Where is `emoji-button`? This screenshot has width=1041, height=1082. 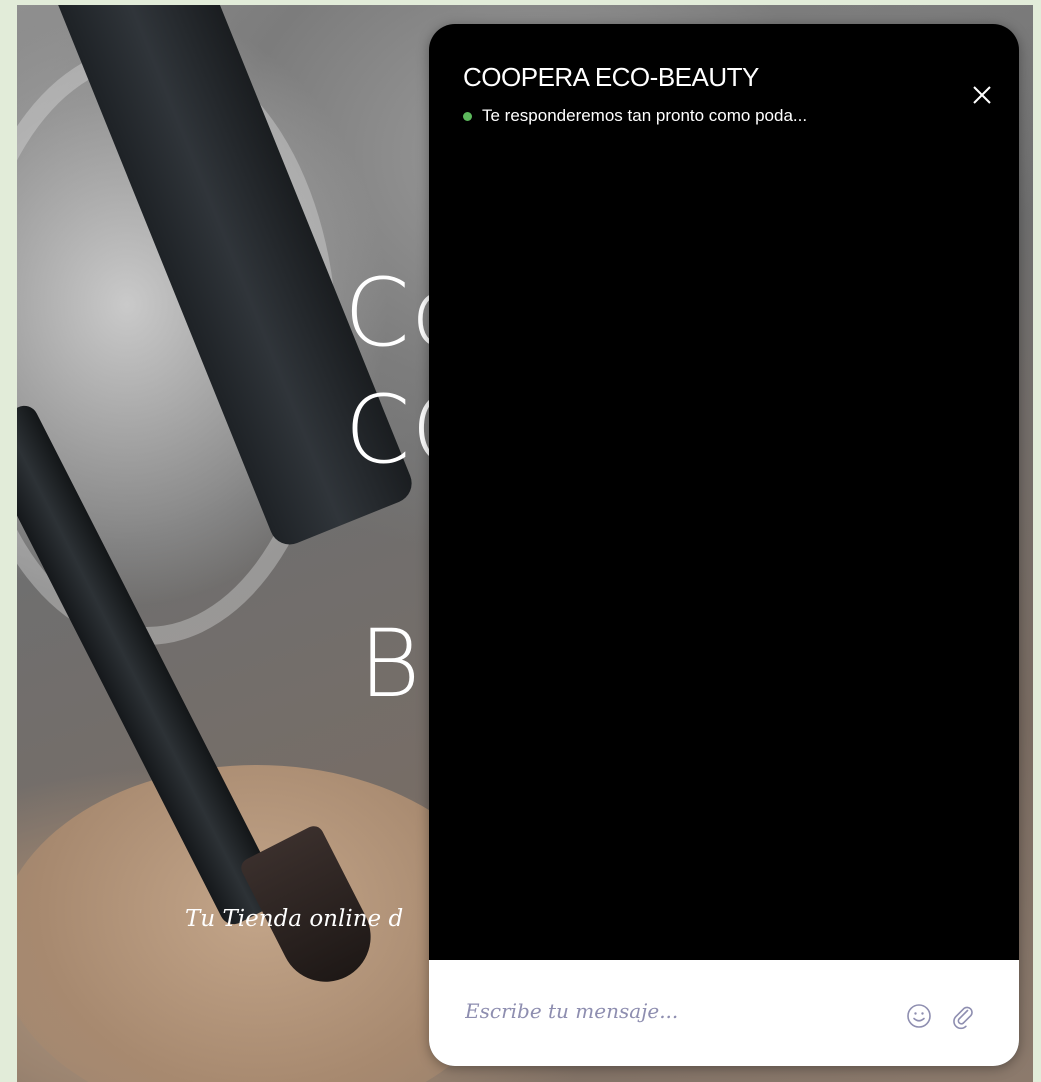 emoji-button is located at coordinates (919, 1016).